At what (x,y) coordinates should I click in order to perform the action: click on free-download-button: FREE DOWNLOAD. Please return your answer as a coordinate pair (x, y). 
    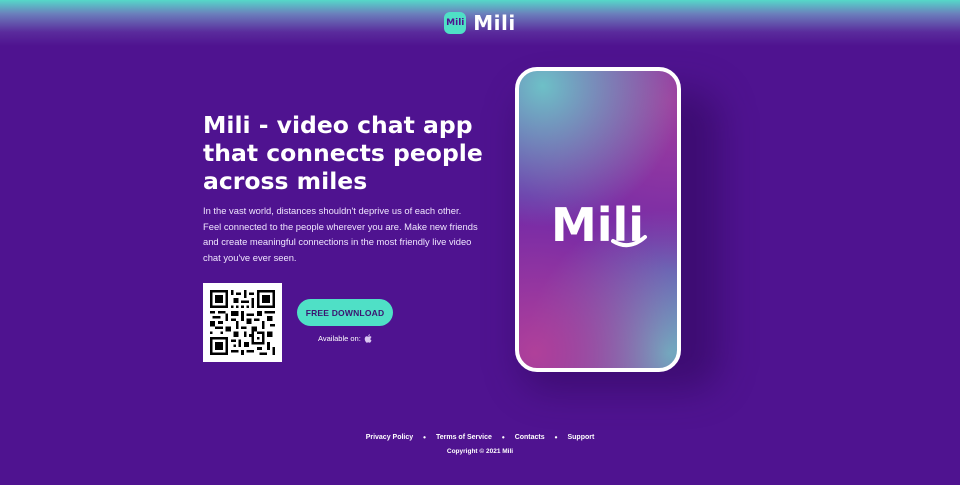
    Looking at the image, I should click on (345, 312).